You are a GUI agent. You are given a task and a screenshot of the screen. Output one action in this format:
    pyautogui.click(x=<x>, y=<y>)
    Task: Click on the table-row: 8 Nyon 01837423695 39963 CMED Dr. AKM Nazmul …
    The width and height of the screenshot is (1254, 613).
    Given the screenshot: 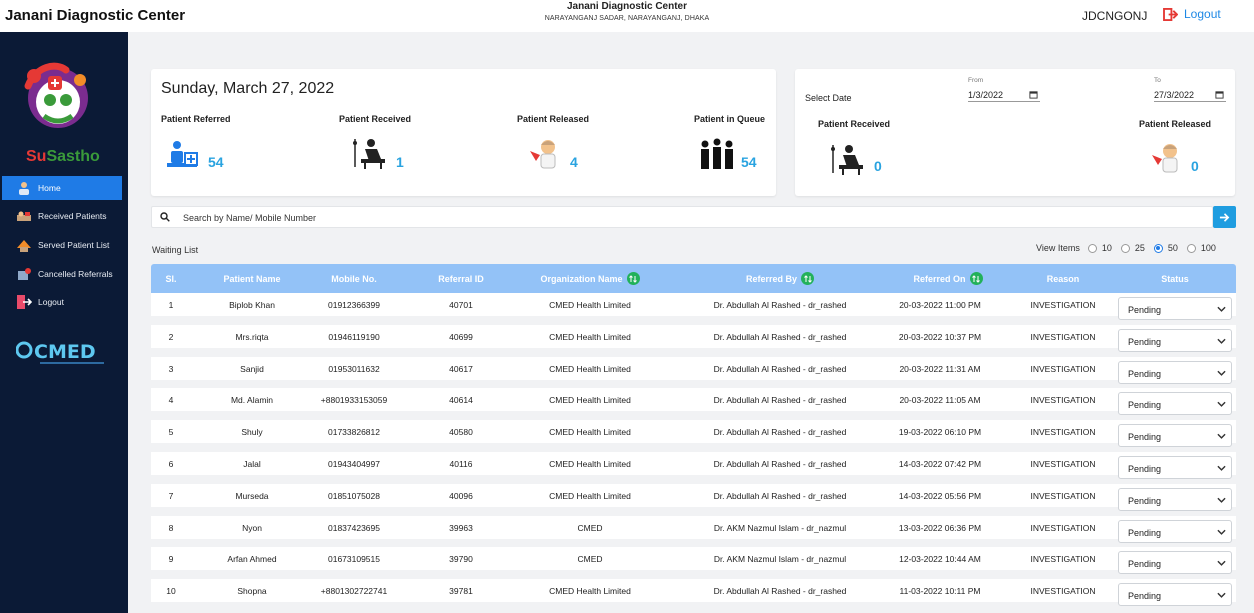 What is the action you would take?
    pyautogui.click(x=693, y=529)
    